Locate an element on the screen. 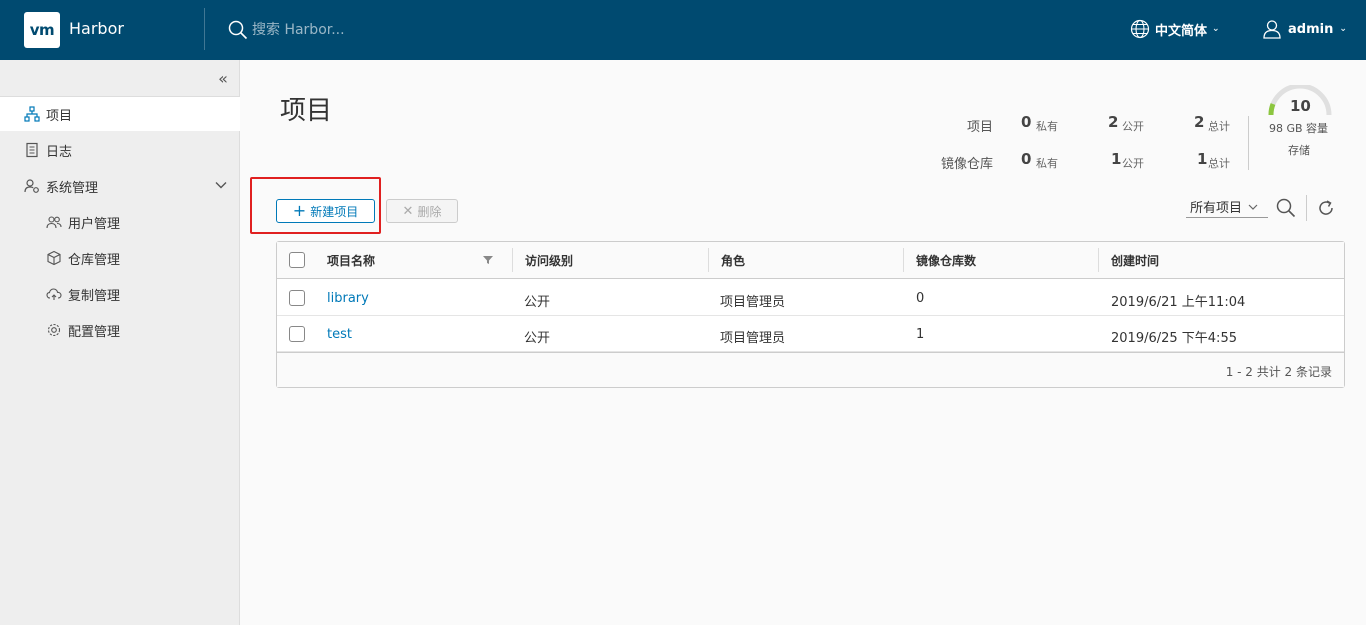 This screenshot has width=1366, height=625. pagination-summary: 1 - 2 共计 2 条记录 is located at coordinates (1278, 372).